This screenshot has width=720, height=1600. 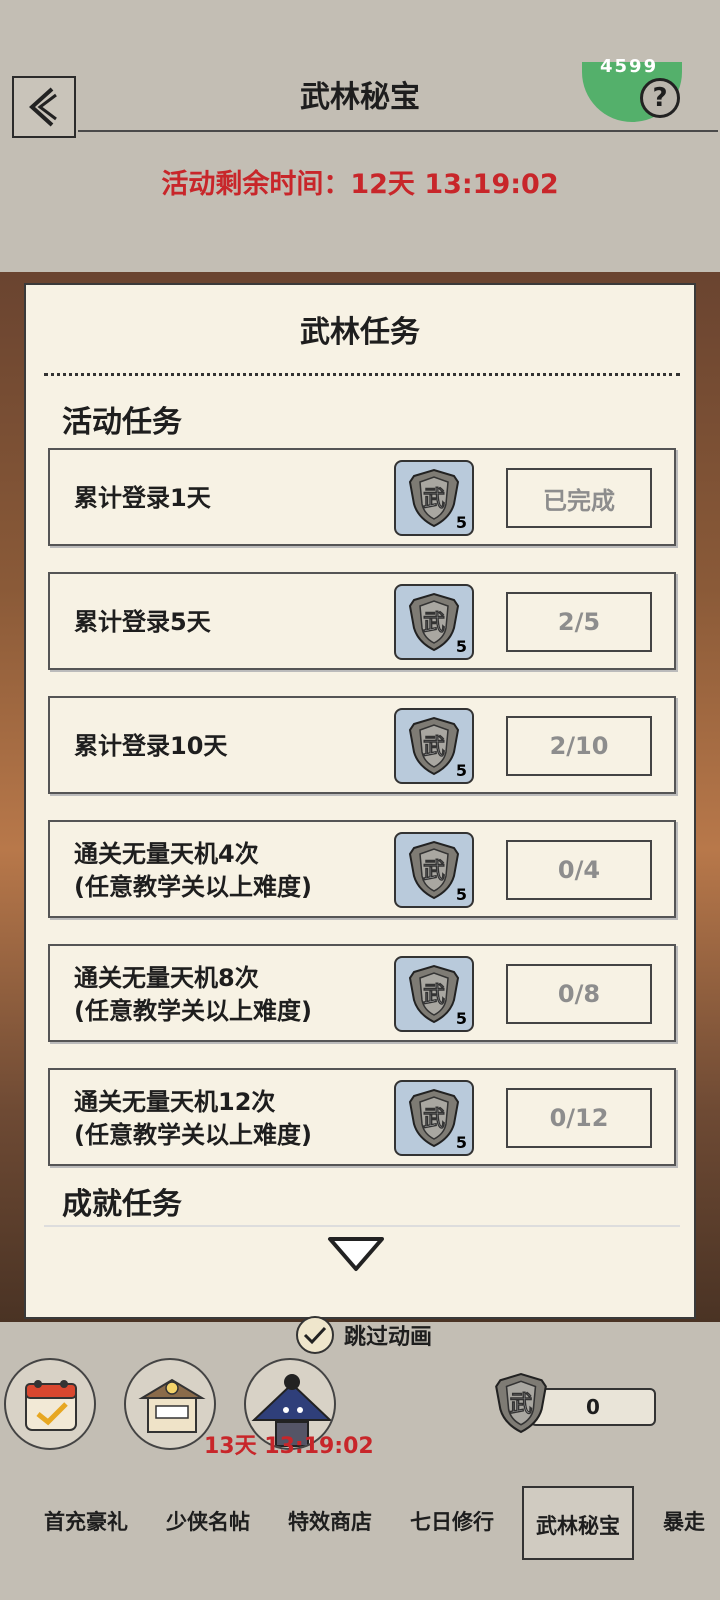 What do you see at coordinates (579, 498) in the screenshot?
I see `task-status: 已完成` at bounding box center [579, 498].